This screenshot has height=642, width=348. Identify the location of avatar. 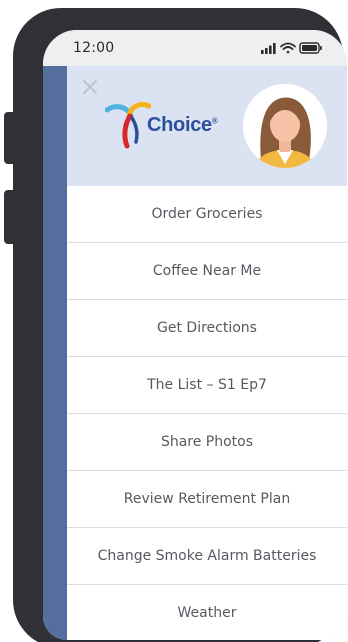
(285, 126).